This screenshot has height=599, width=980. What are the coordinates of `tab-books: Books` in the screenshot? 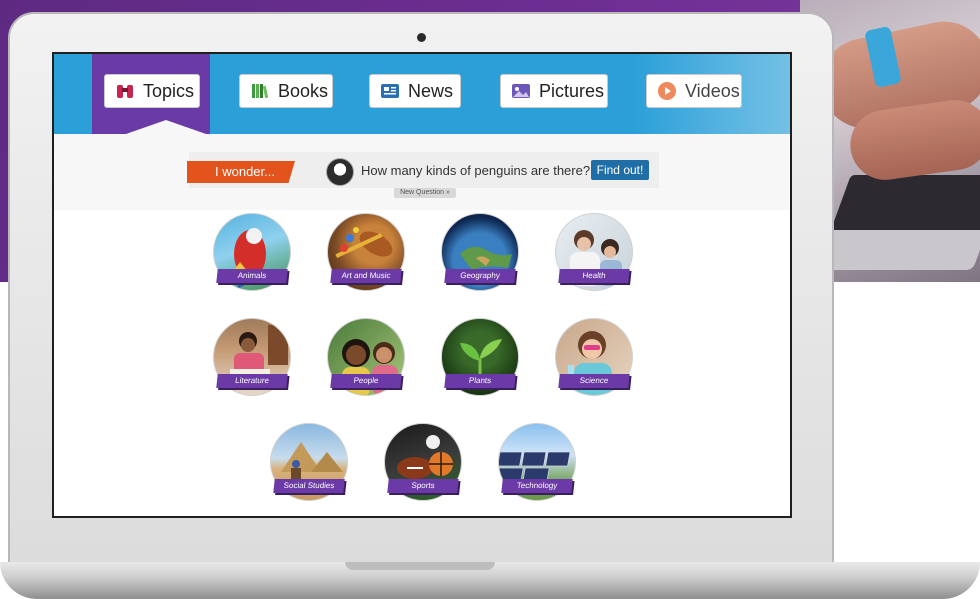 It's located at (286, 91).